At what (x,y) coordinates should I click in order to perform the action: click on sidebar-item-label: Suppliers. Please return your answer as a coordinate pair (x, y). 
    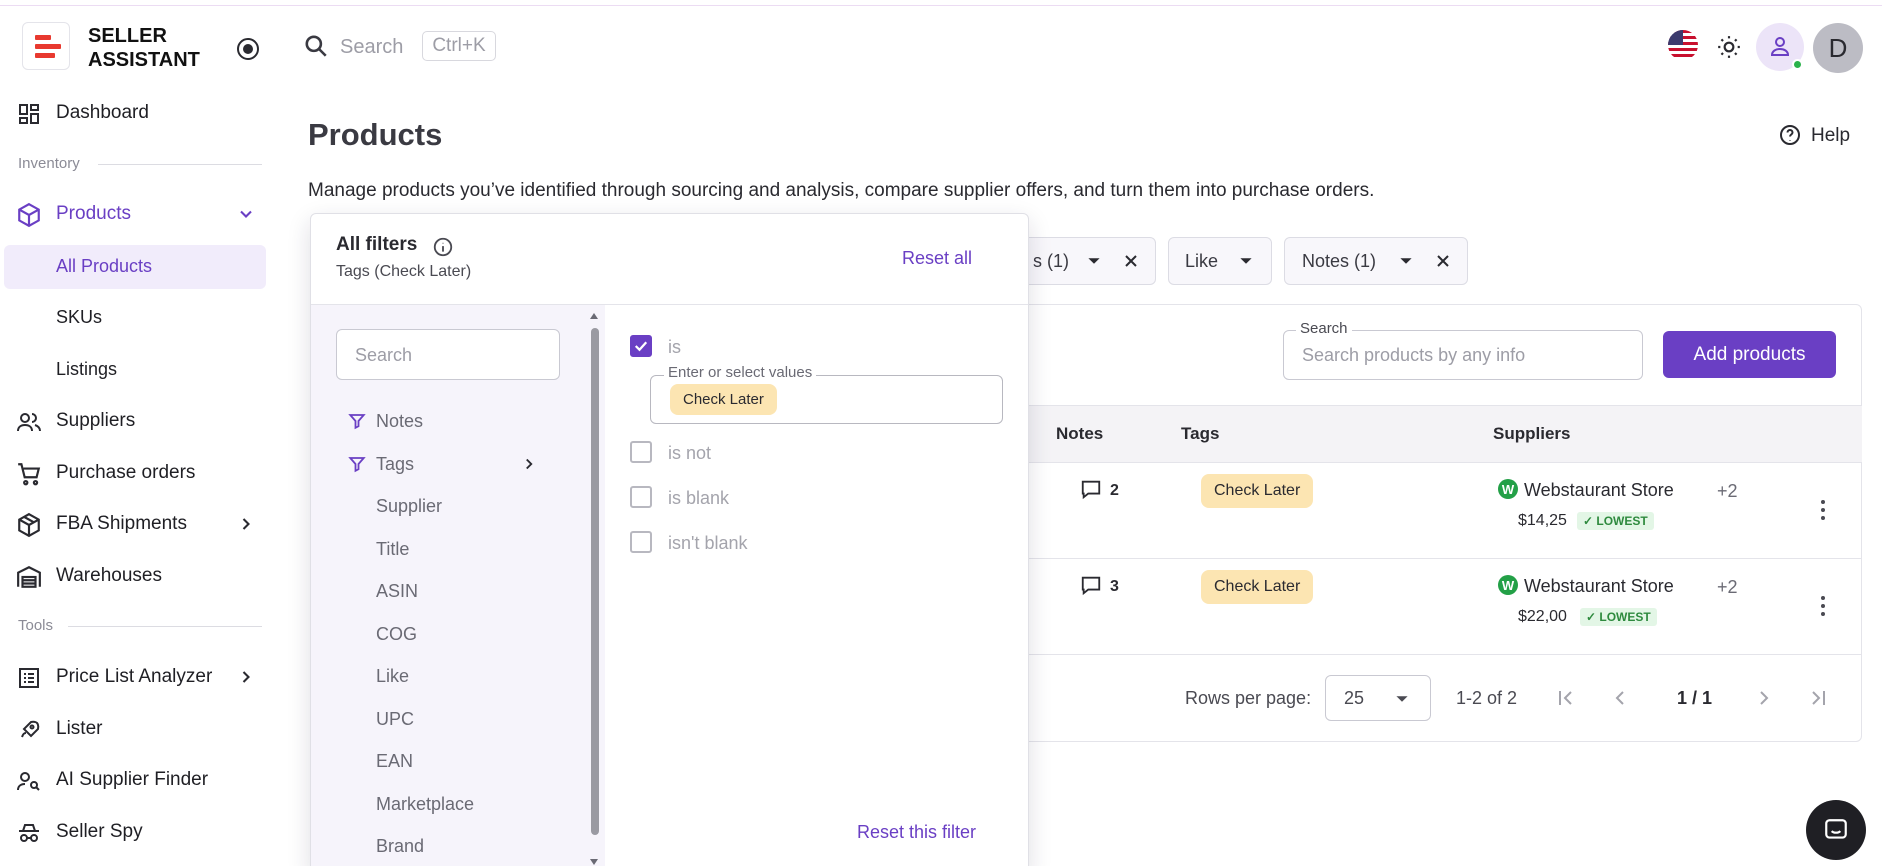
    Looking at the image, I should click on (96, 420).